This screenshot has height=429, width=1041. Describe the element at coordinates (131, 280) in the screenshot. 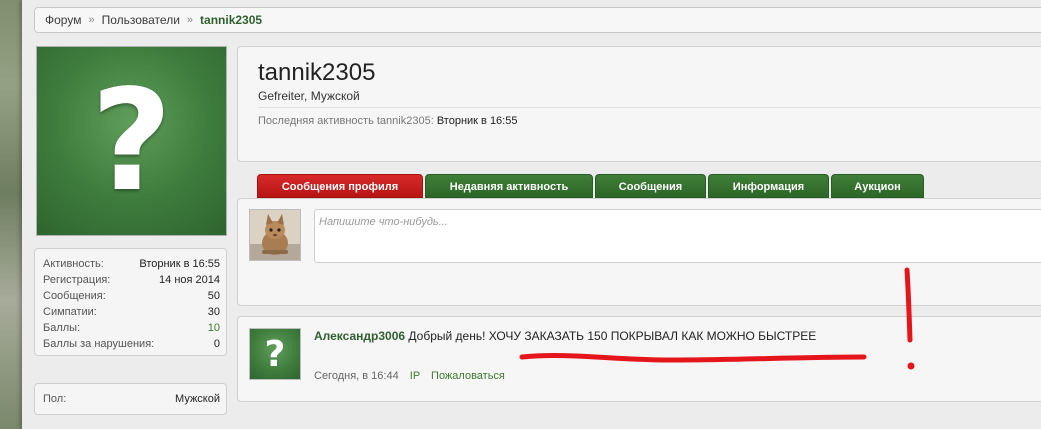

I see `stat-row-registration: Регистрация: 14 ноя 2014` at that location.